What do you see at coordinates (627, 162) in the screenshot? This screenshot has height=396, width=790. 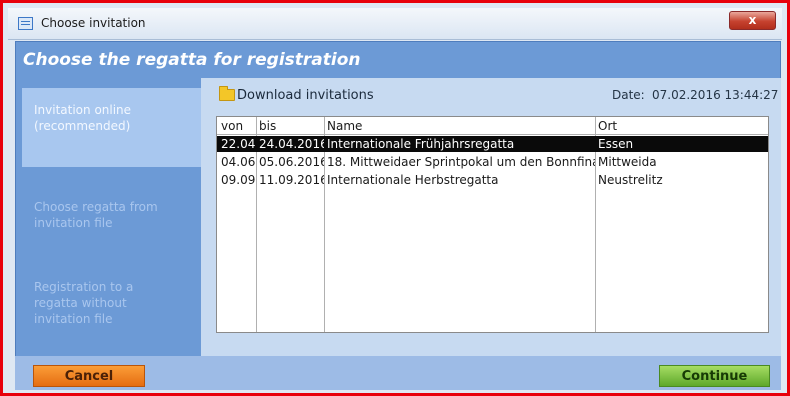 I see `cell-ort: Mittweida` at bounding box center [627, 162].